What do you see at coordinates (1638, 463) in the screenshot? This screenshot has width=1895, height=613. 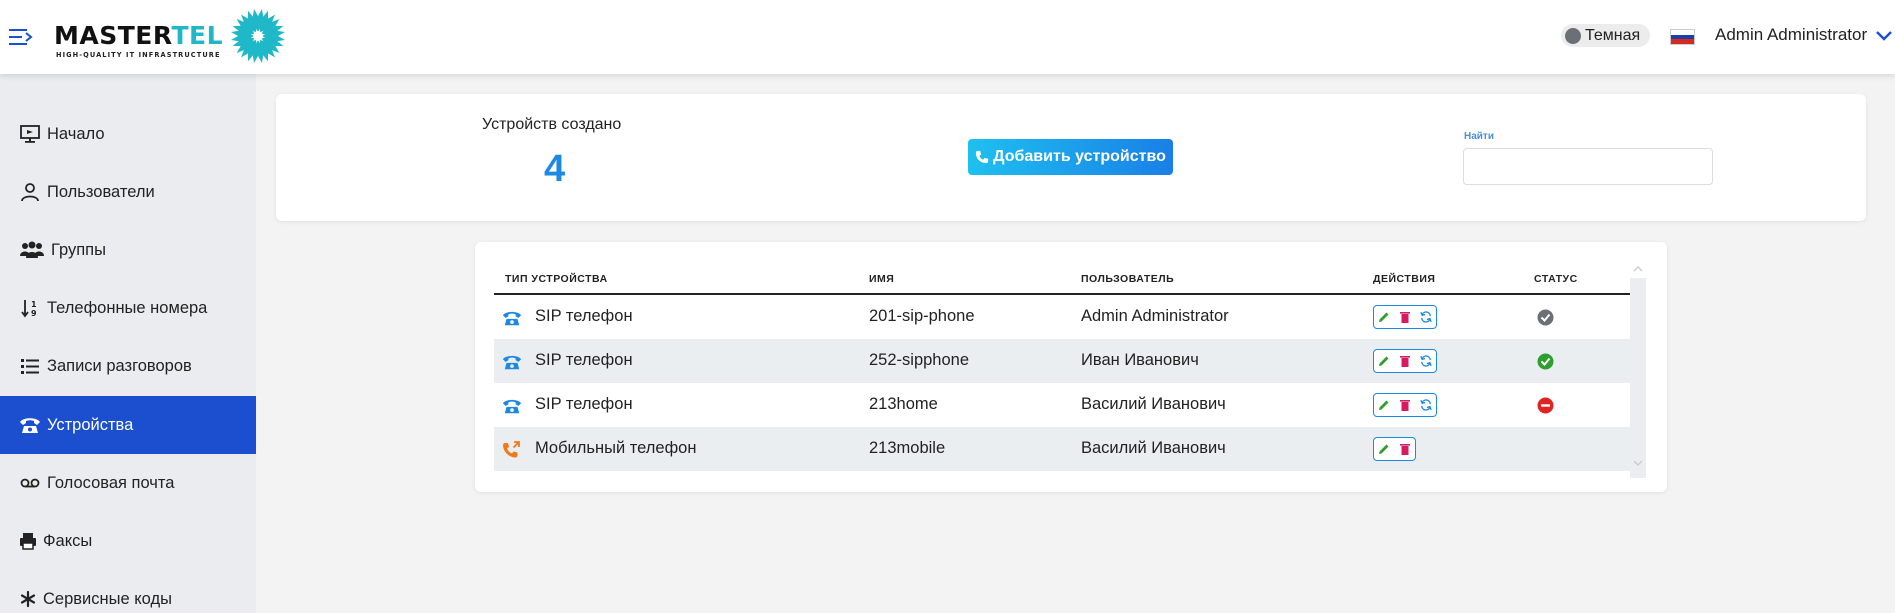 I see `scroll-down-icon` at bounding box center [1638, 463].